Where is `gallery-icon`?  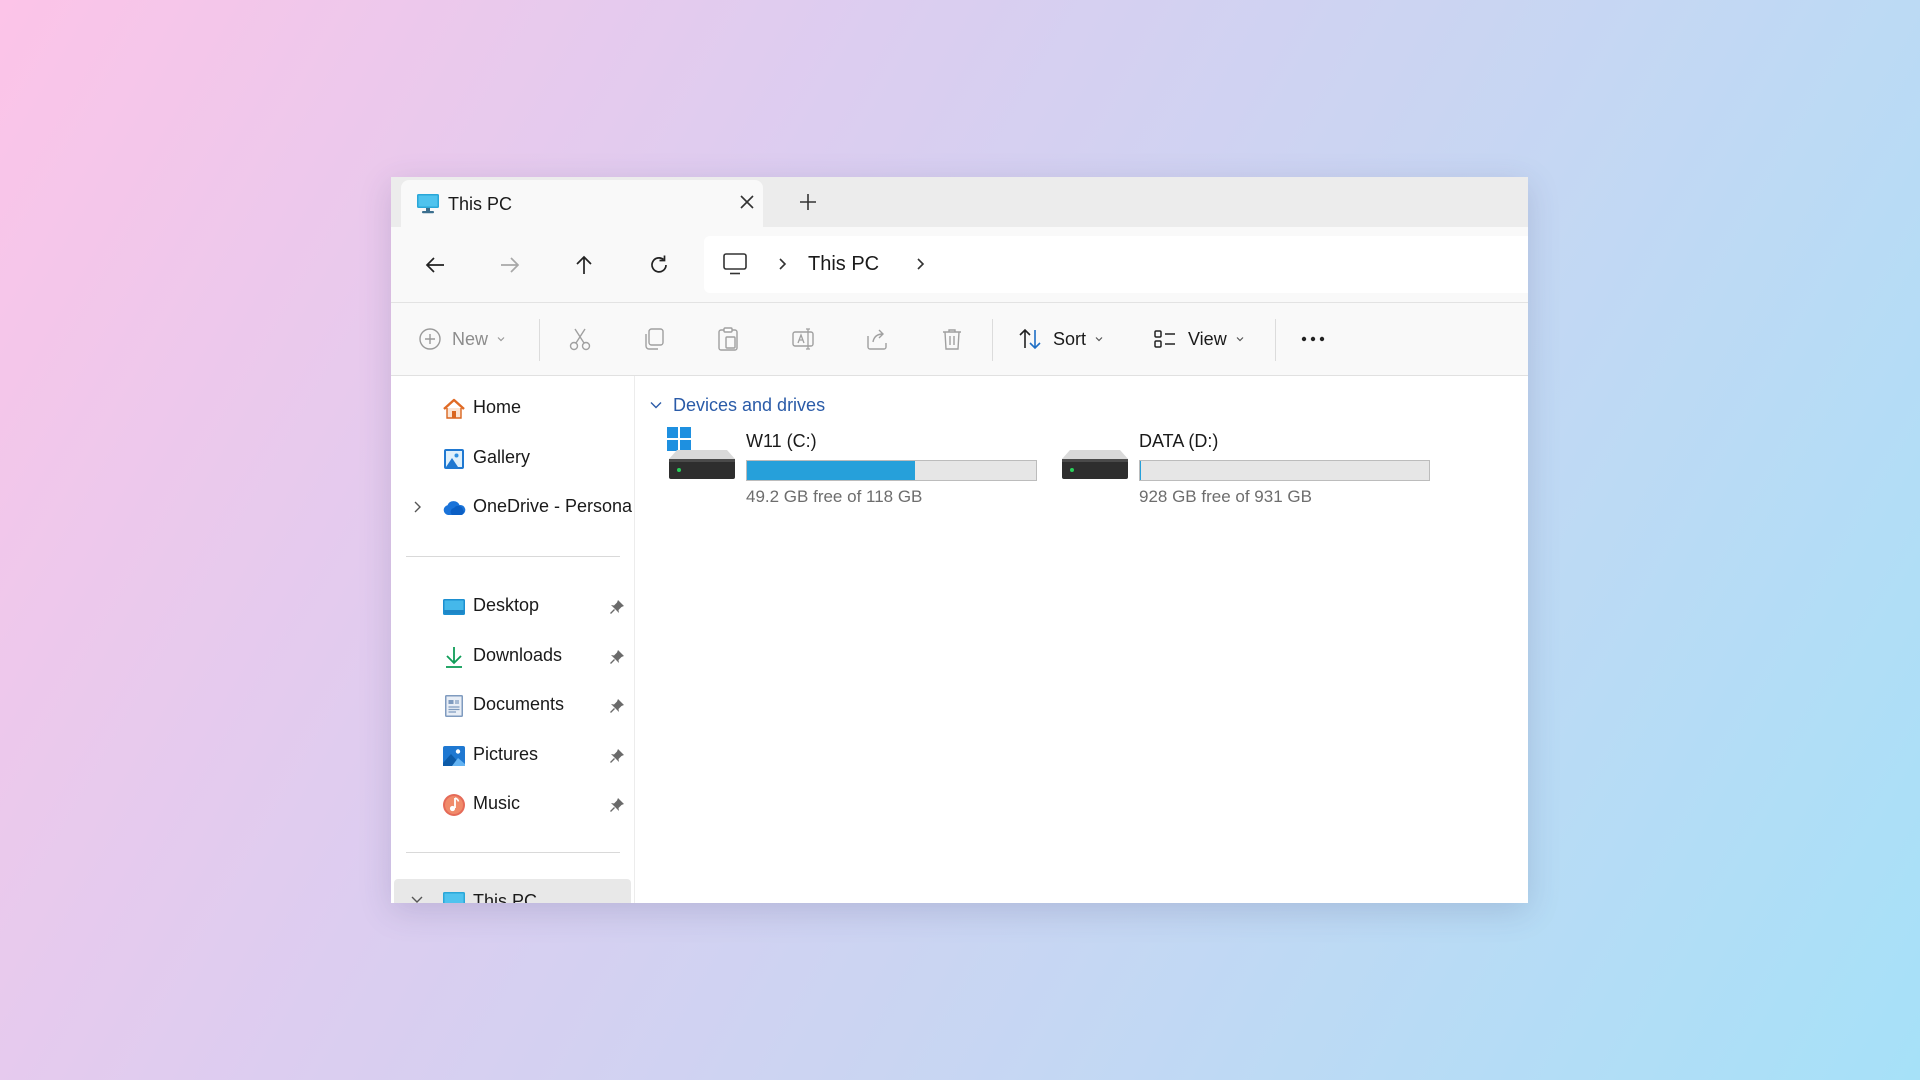
gallery-icon is located at coordinates (454, 459).